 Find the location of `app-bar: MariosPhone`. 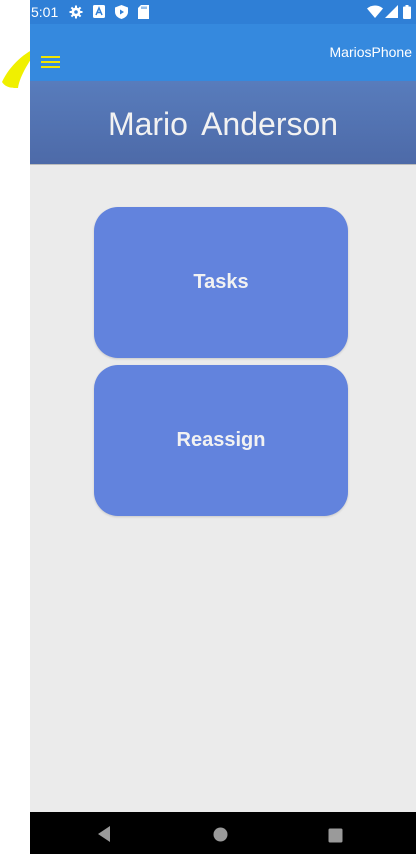

app-bar: MariosPhone is located at coordinates (223, 52).